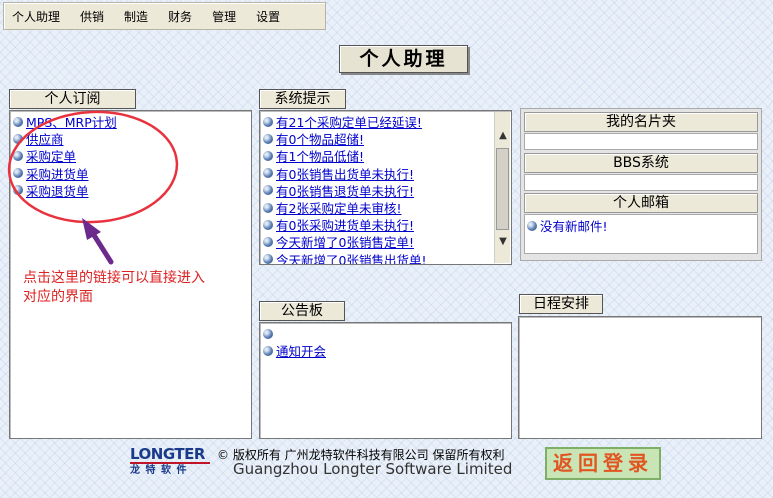  I want to click on company-english-name: Guangzhou Longter Software Limited, so click(373, 469).